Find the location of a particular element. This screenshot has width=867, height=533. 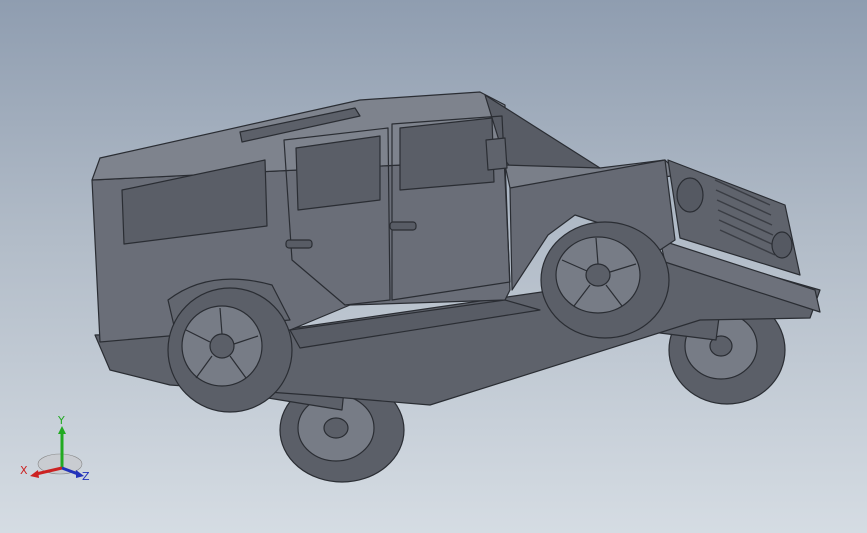

front-door-window is located at coordinates (447, 154).